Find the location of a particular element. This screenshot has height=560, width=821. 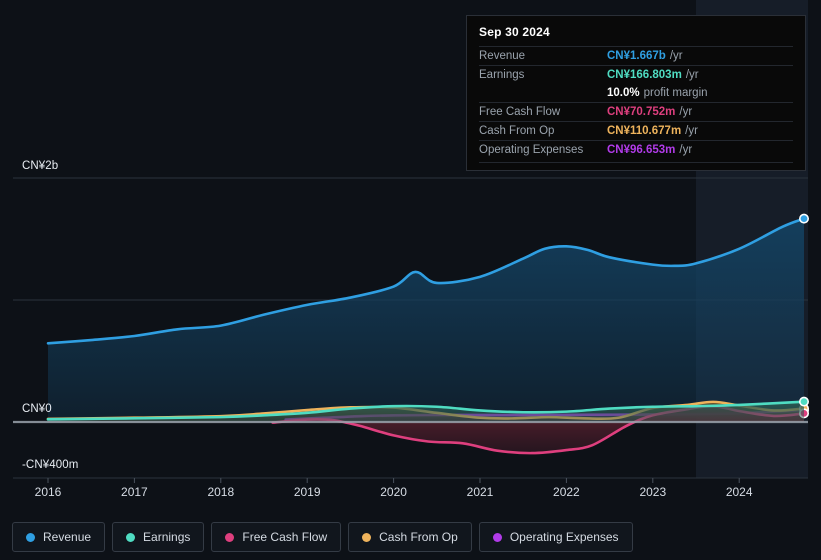

legend-item-label: Revenue is located at coordinates (67, 537).